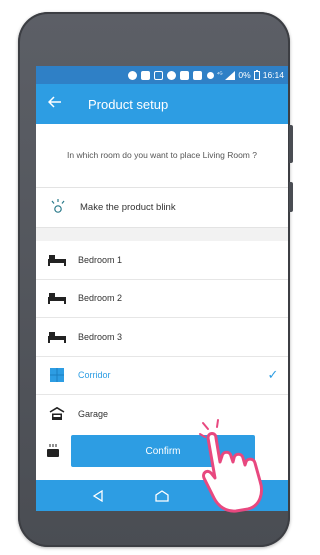 This screenshot has width=320, height=555. What do you see at coordinates (100, 298) in the screenshot?
I see `room-label: Bedroom 2` at bounding box center [100, 298].